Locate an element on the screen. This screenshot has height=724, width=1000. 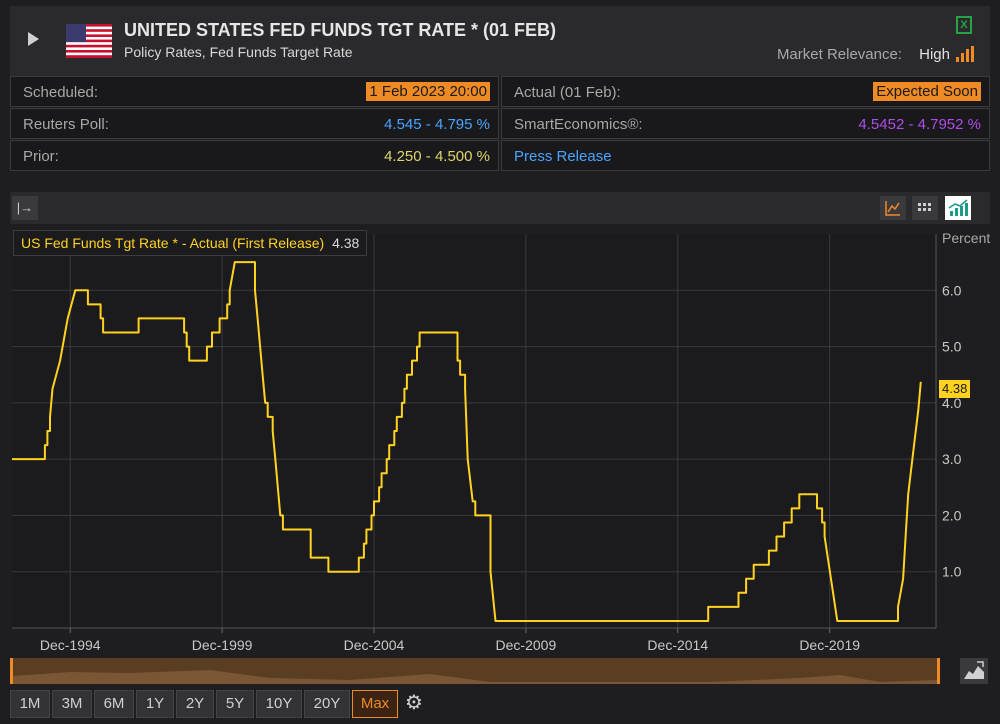
prior-value: 4.250 - 4.500 % is located at coordinates (437, 156).